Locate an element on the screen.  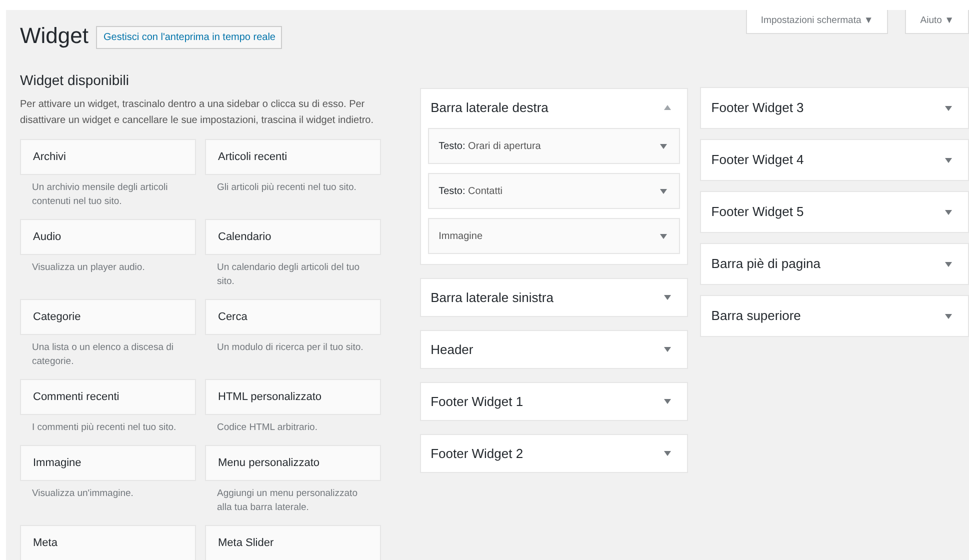
widget-description: Un archivio mensile degli articoli contenuti nel tuo sito. is located at coordinates (100, 195).